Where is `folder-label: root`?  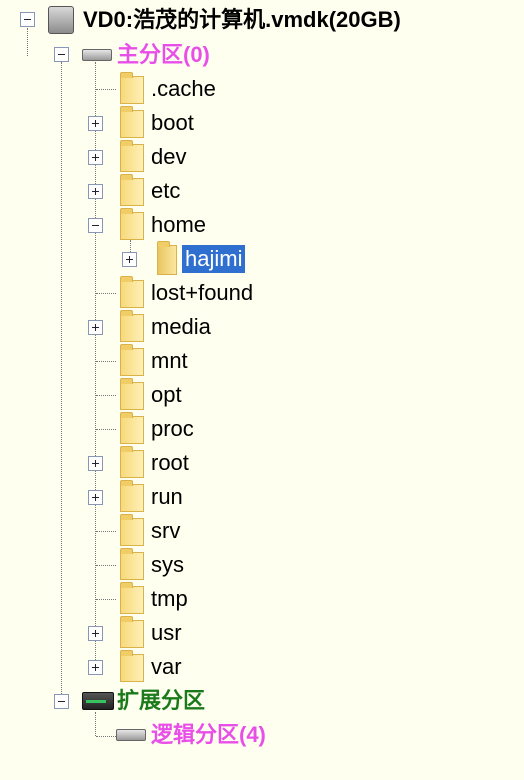
folder-label: root is located at coordinates (170, 462).